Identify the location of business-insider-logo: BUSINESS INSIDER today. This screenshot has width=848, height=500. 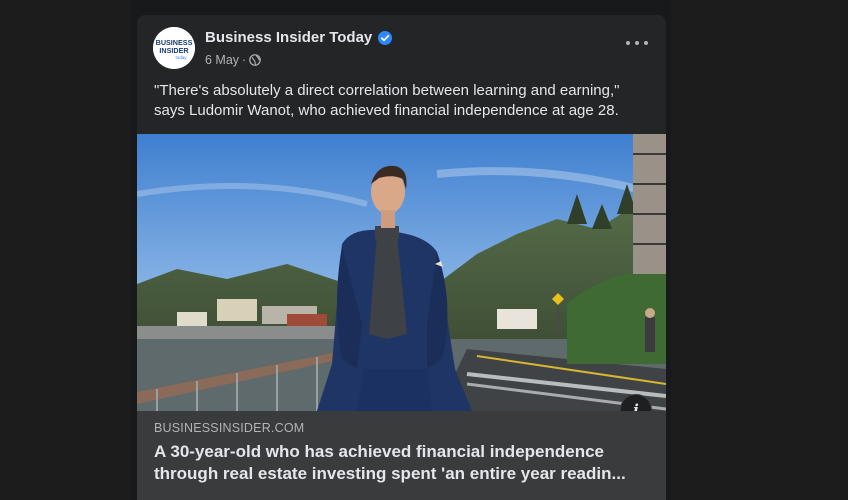
(174, 48).